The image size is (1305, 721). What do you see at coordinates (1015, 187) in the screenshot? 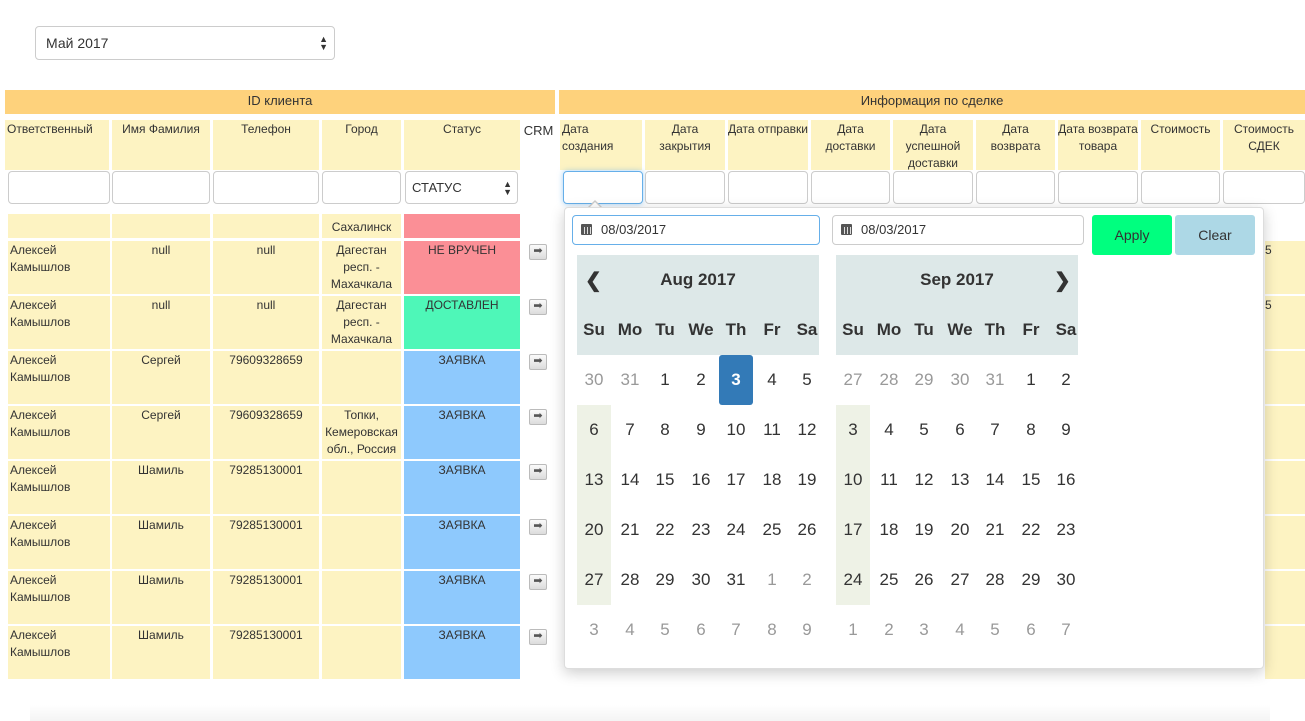
I see `filter-returned-input` at bounding box center [1015, 187].